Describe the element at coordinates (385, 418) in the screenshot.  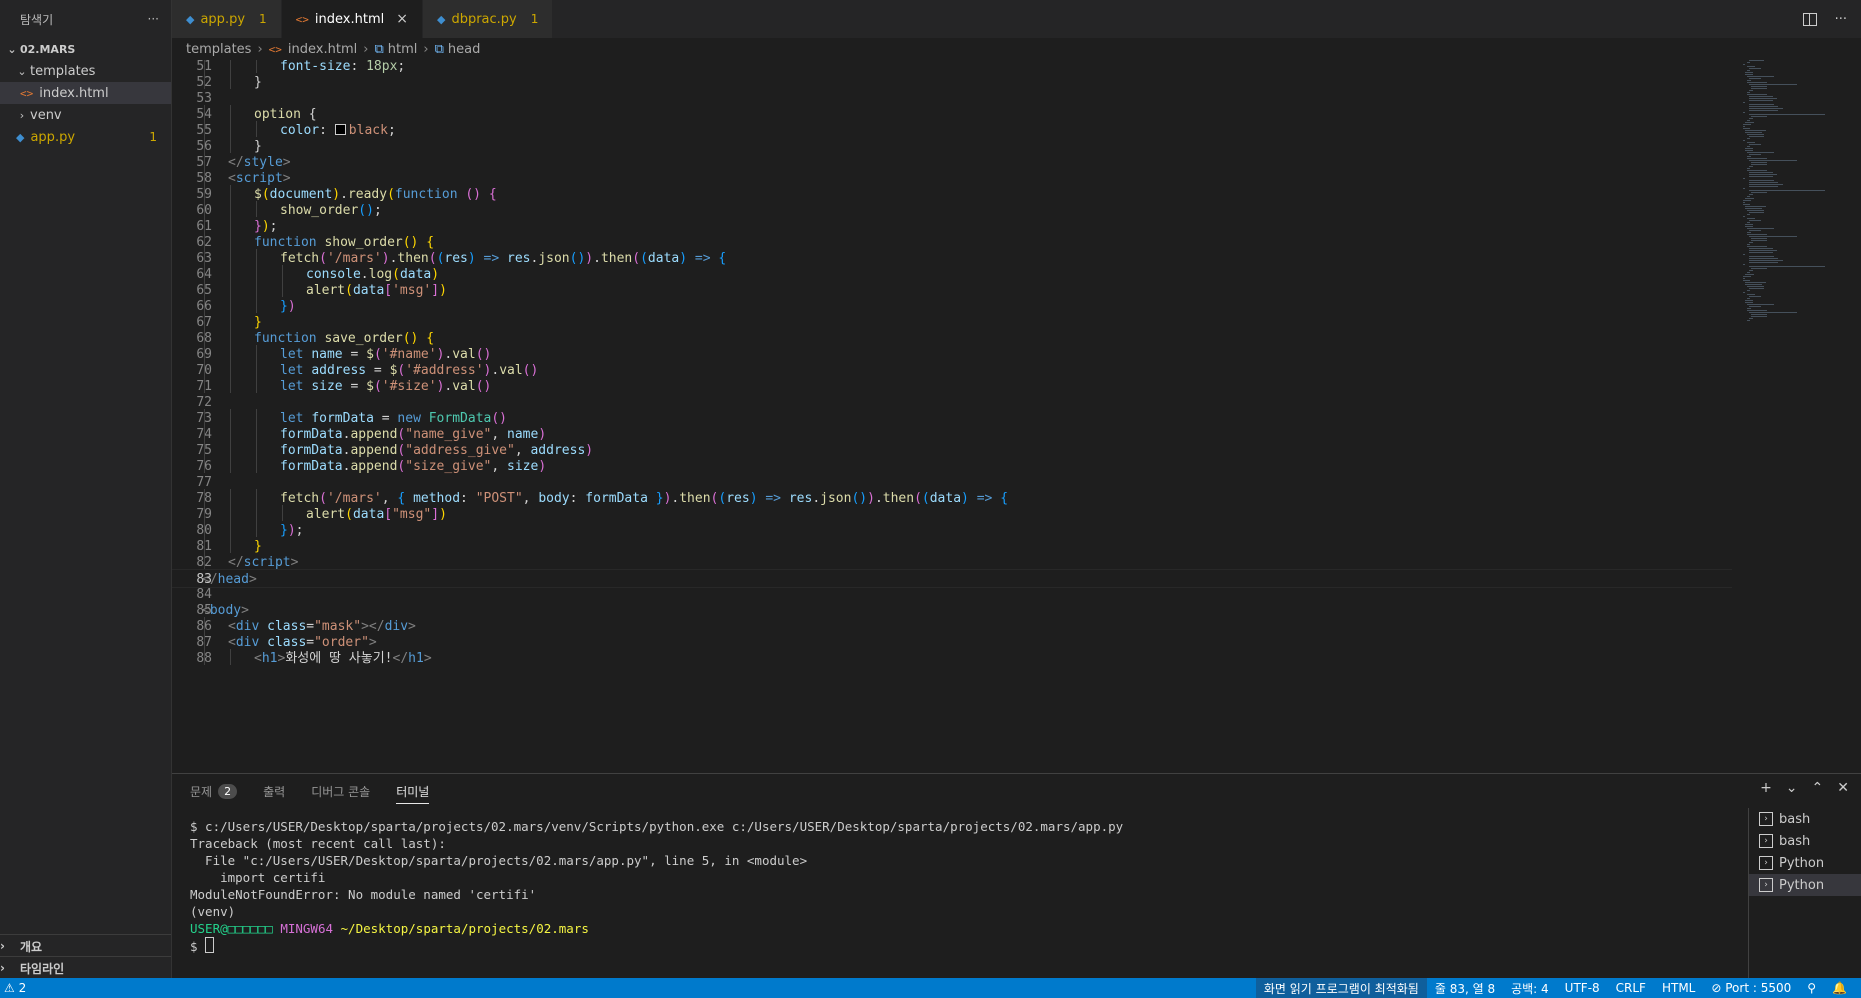
I see `code-token: =` at that location.